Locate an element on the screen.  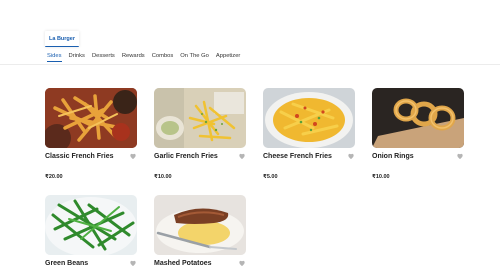
store-tab: La Burger is located at coordinates (62, 39).